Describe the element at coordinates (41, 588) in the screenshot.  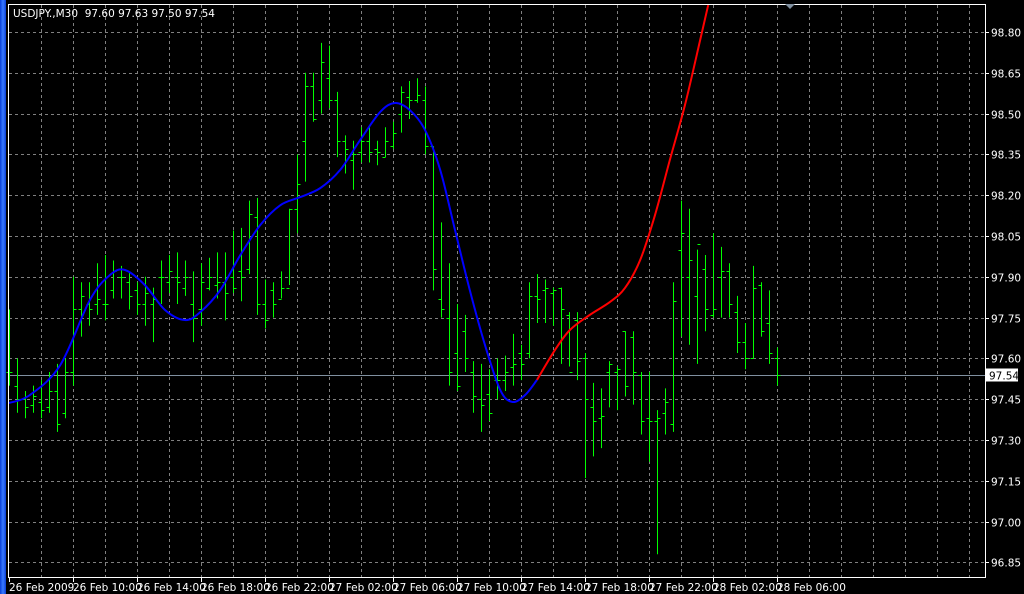
I see `x-tick-label: 26 Feb 2009` at that location.